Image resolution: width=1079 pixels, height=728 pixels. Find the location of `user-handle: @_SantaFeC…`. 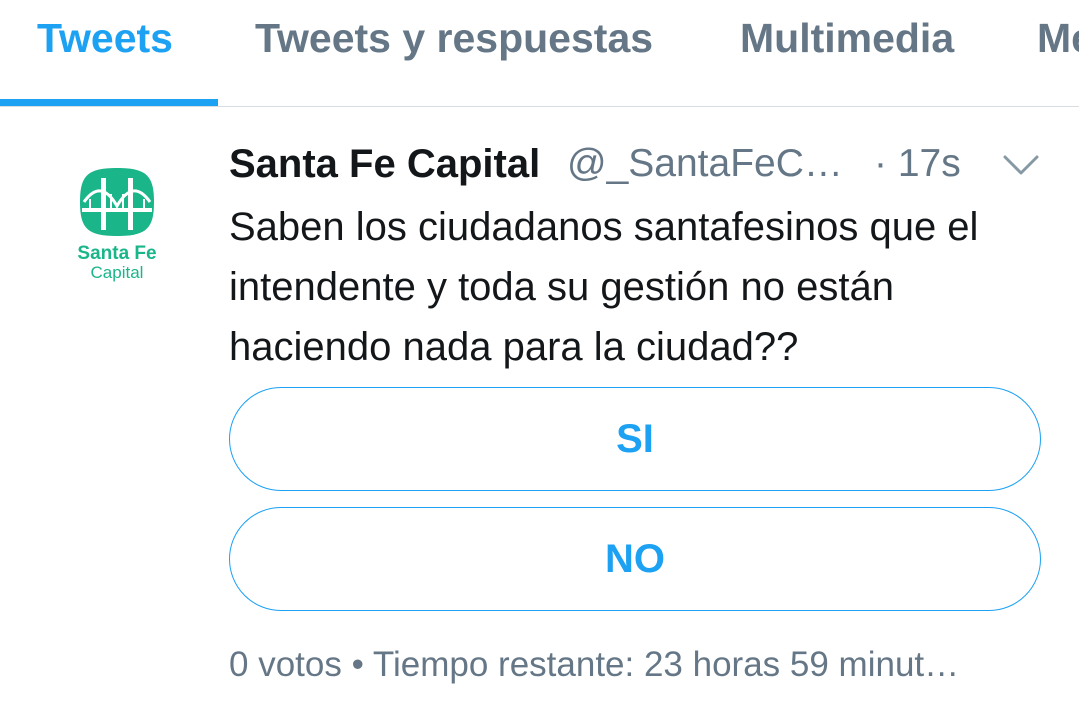

user-handle: @_SantaFeC… is located at coordinates (705, 164).